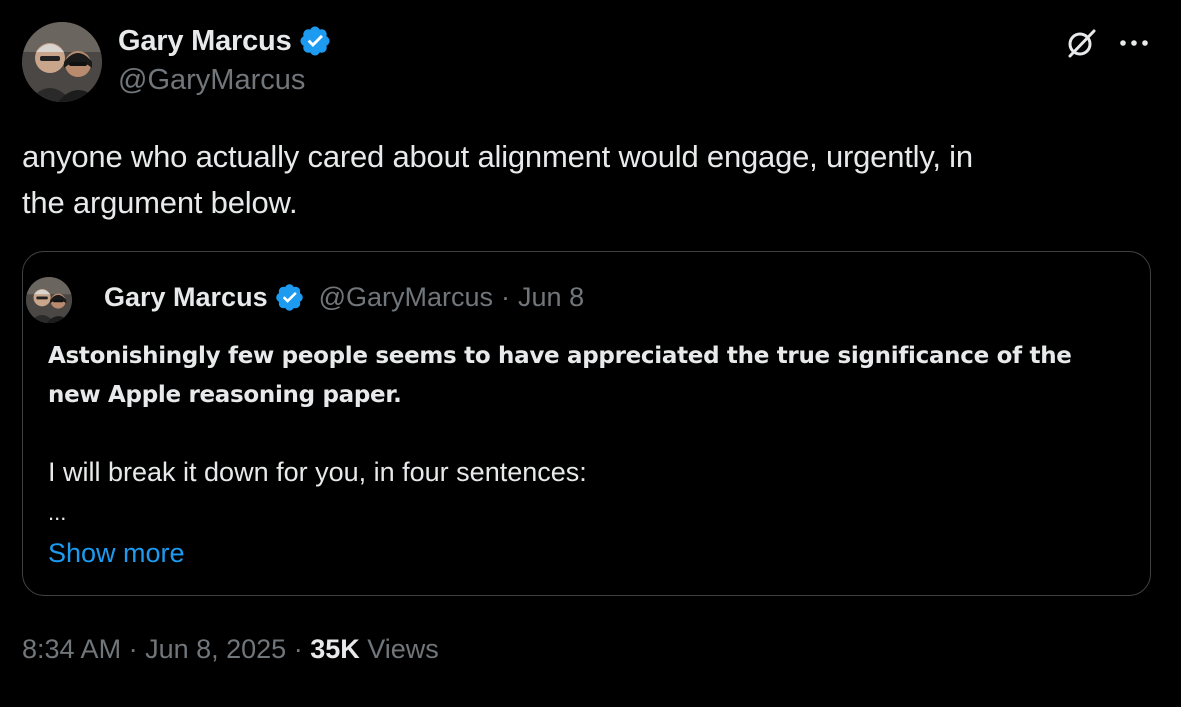 Image resolution: width=1181 pixels, height=707 pixels. What do you see at coordinates (335, 649) in the screenshot?
I see `views-count: 35K` at bounding box center [335, 649].